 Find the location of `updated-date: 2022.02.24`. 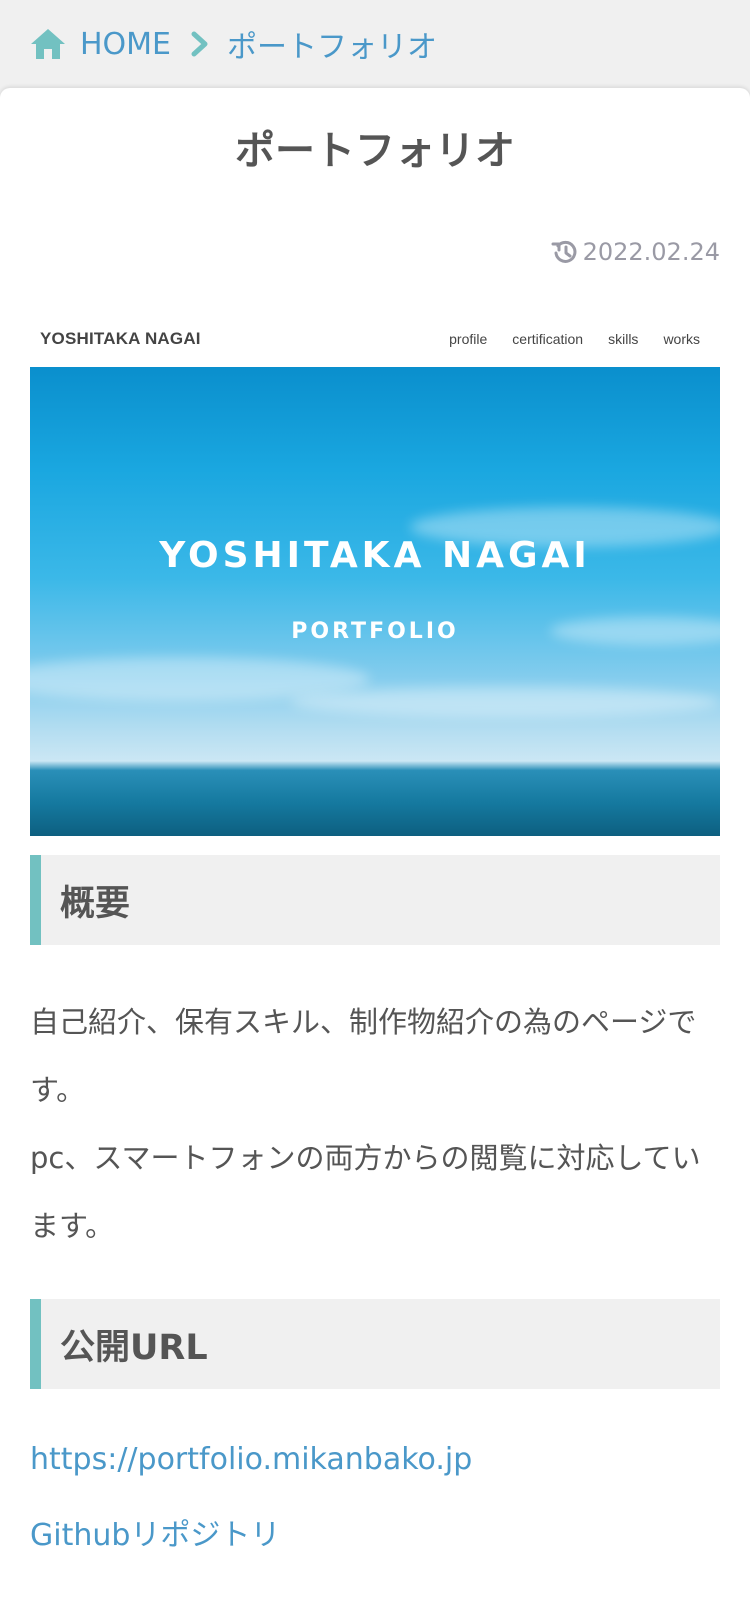

updated-date: 2022.02.24 is located at coordinates (635, 252).